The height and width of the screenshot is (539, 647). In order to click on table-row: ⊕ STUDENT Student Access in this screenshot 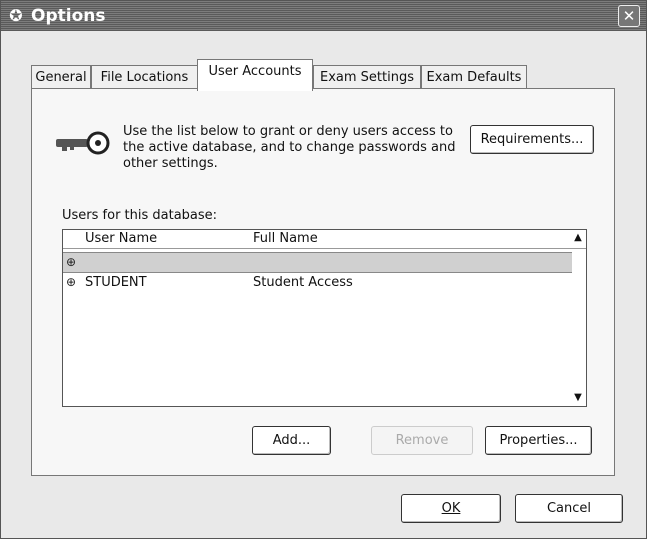, I will do `click(317, 282)`.